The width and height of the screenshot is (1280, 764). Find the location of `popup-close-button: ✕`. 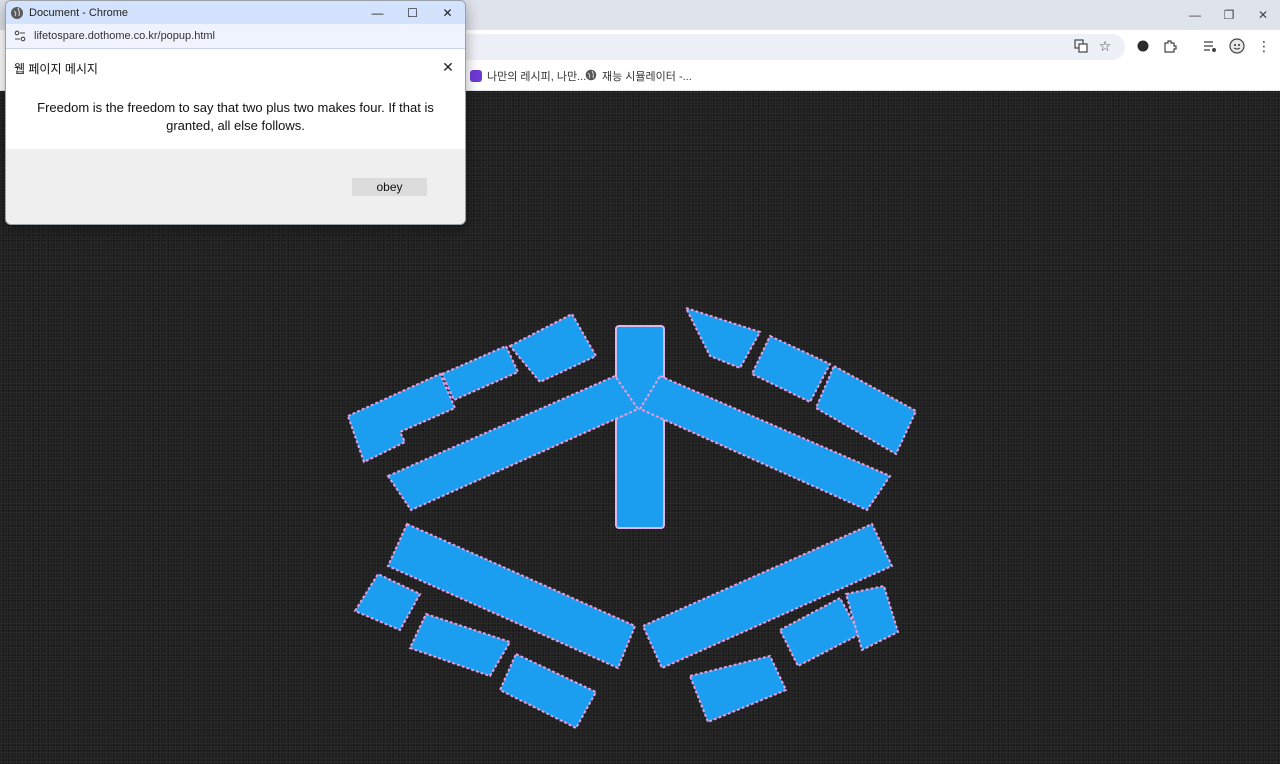

popup-close-button: ✕ is located at coordinates (447, 12).